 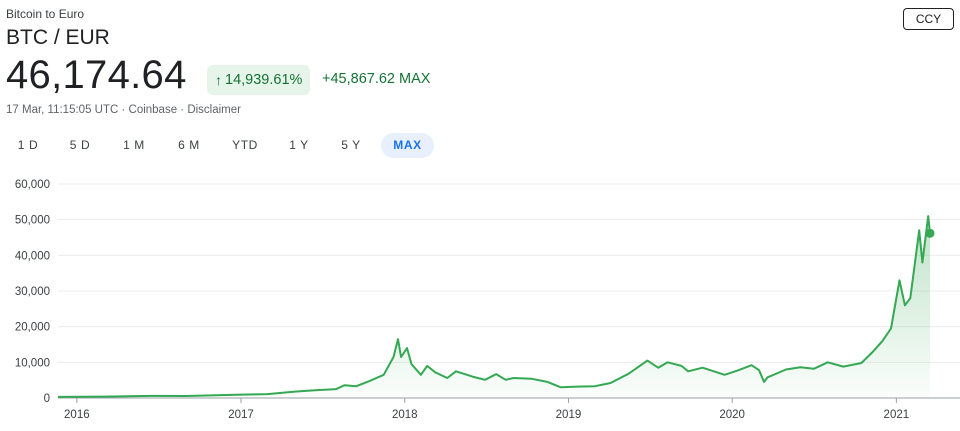 I want to click on tab-1d: 1 D, so click(x=28, y=145).